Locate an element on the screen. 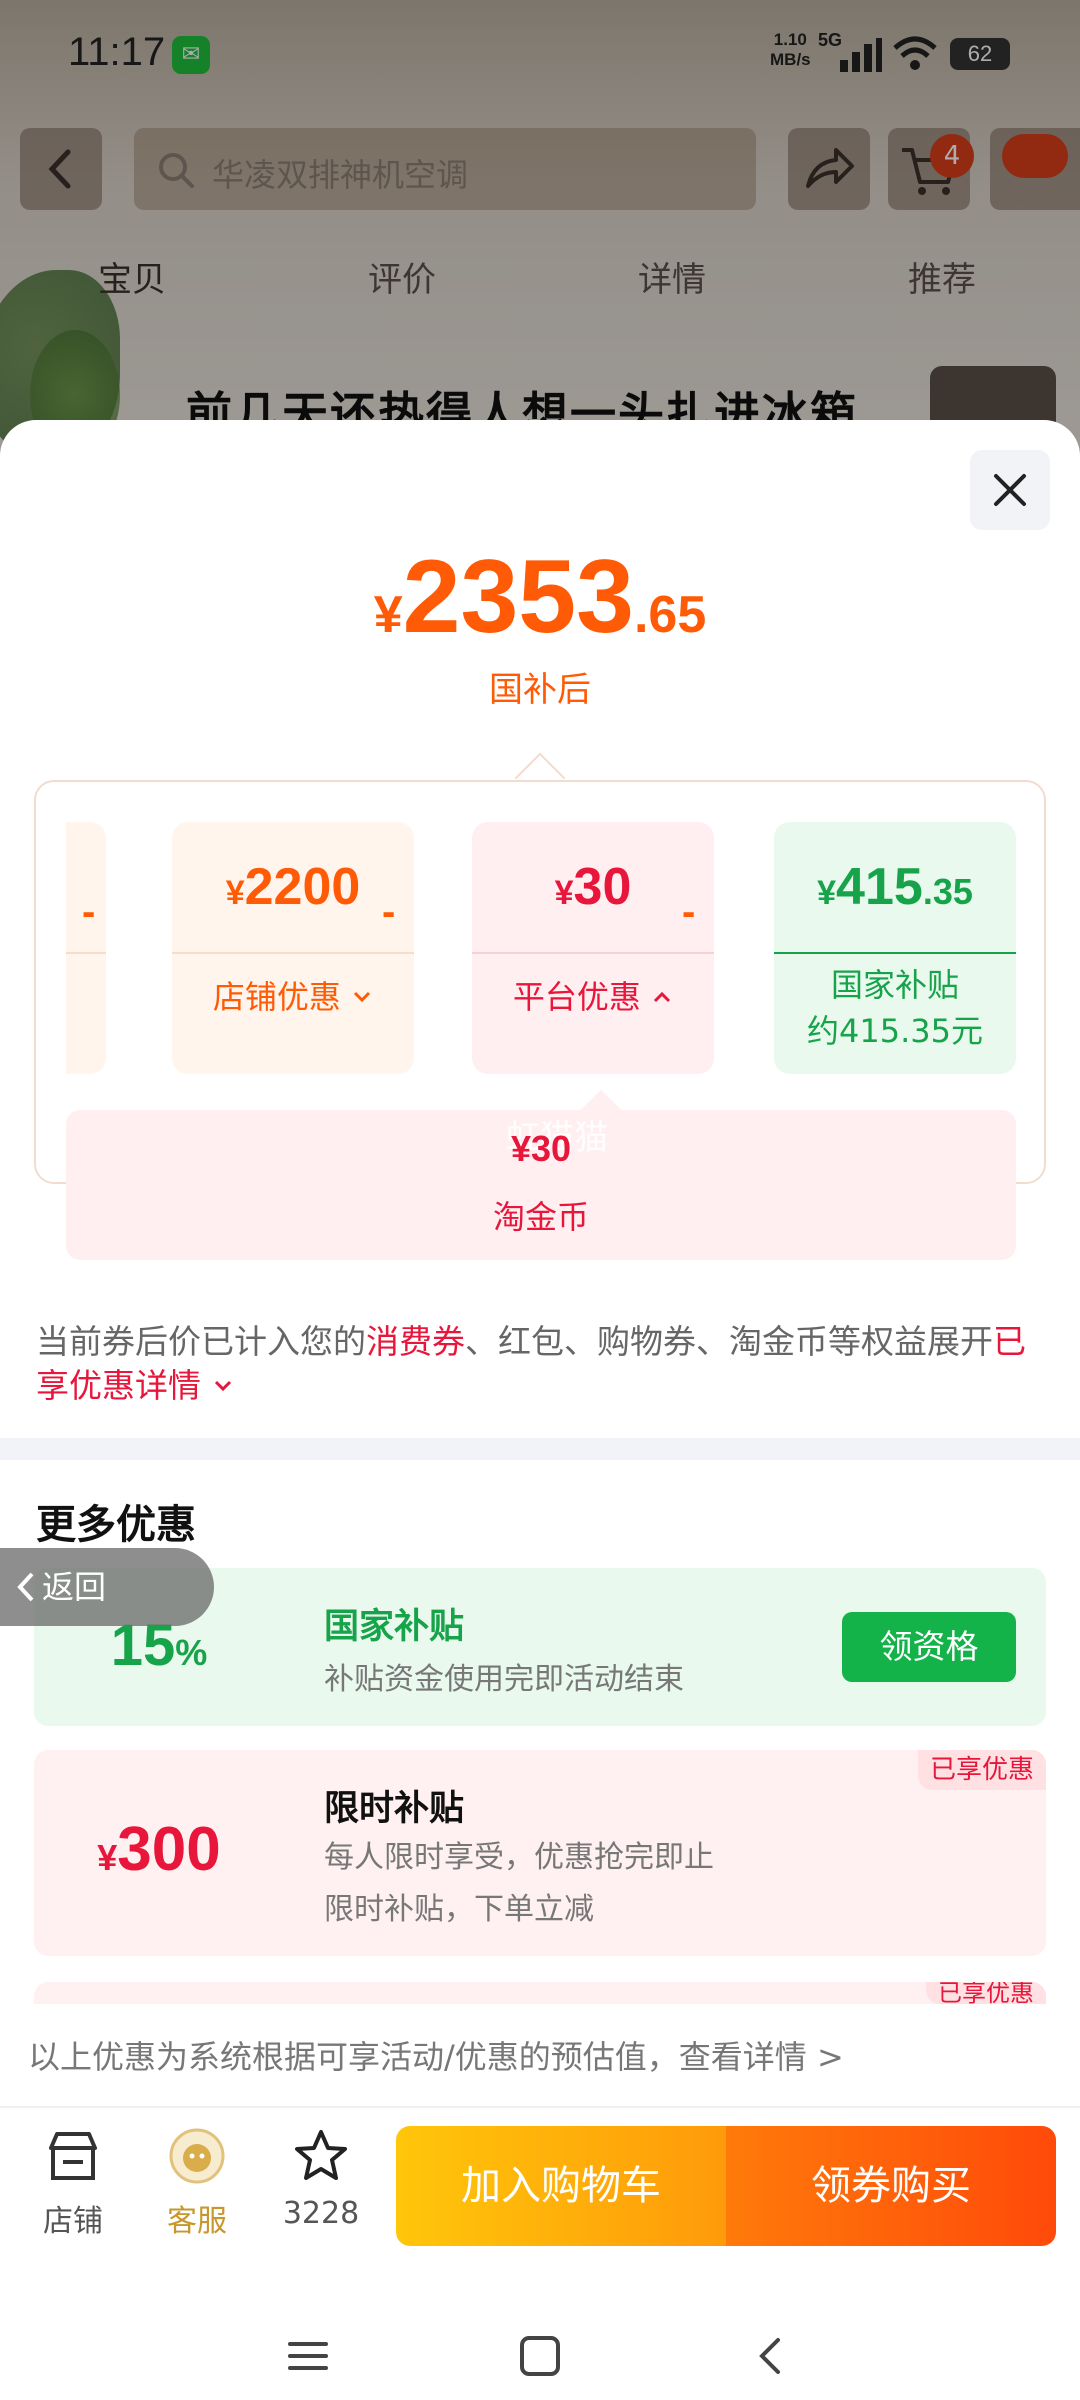 The height and width of the screenshot is (2400, 1080). shop-button: 店铺 is located at coordinates (73, 2184).